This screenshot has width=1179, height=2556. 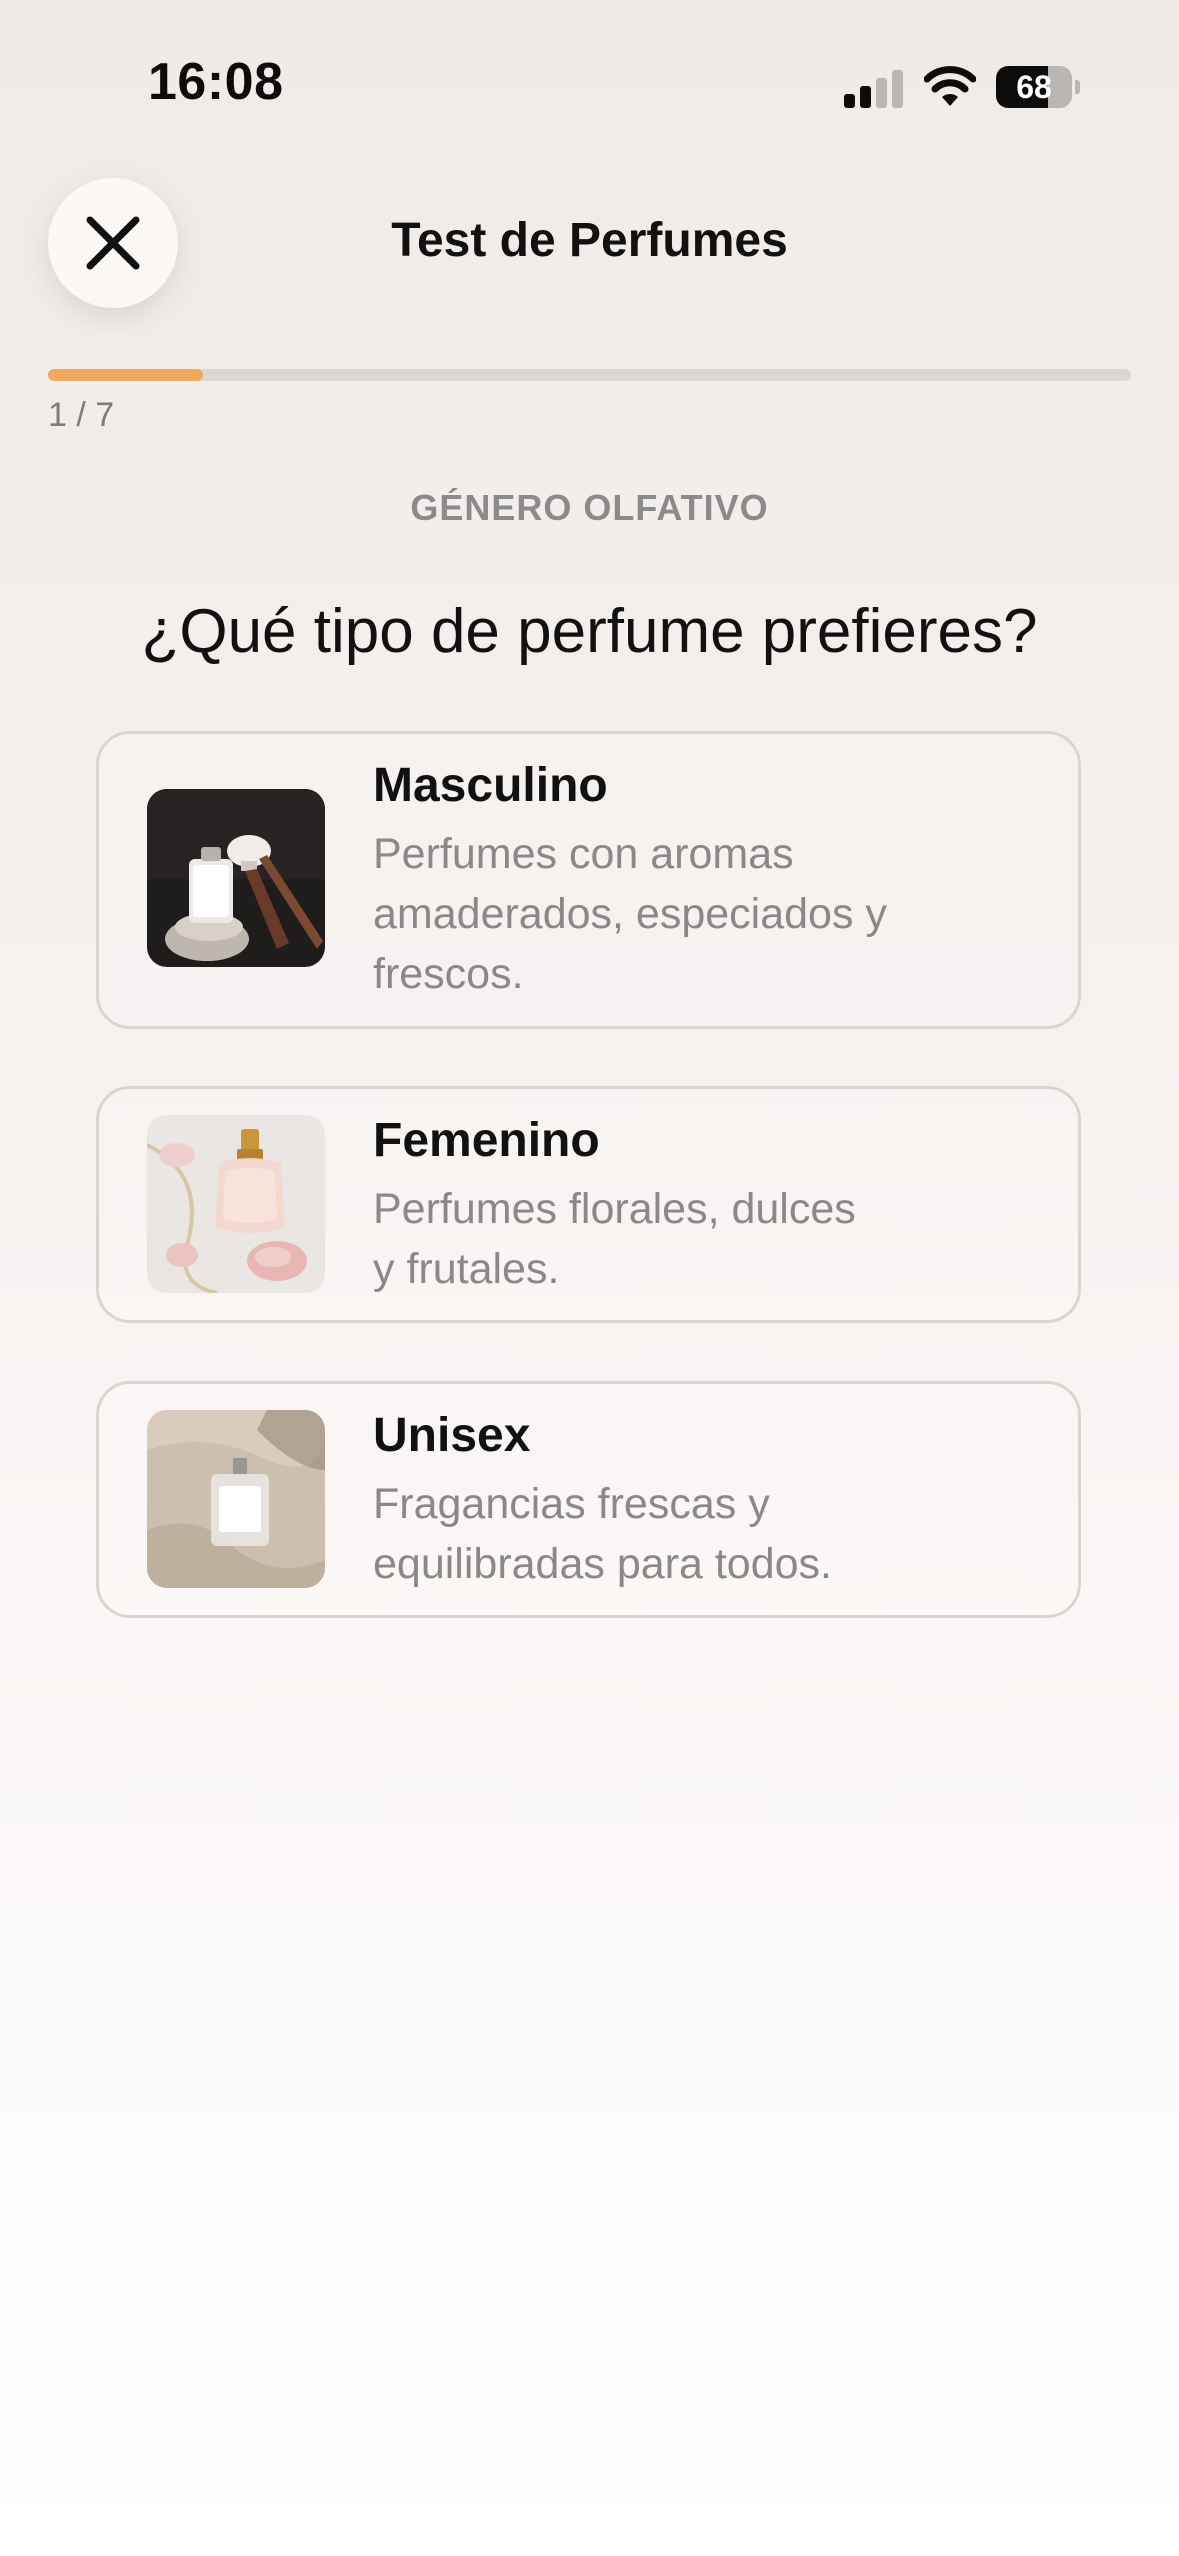 I want to click on option-title: Masculino, so click(x=490, y=785).